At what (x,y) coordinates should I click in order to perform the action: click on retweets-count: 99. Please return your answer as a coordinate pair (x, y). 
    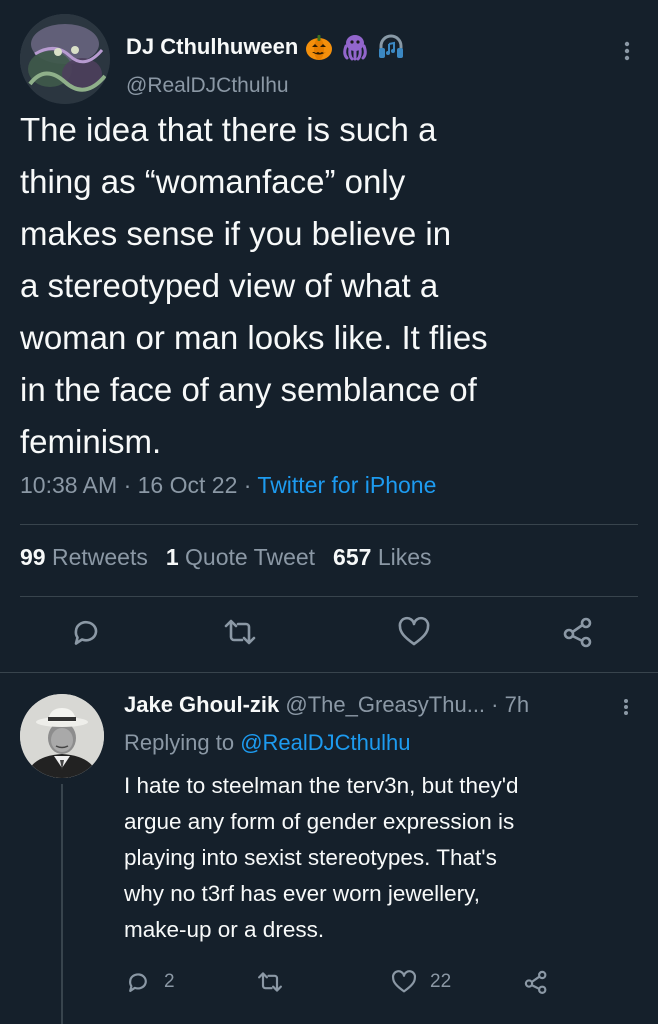
    Looking at the image, I should click on (33, 557).